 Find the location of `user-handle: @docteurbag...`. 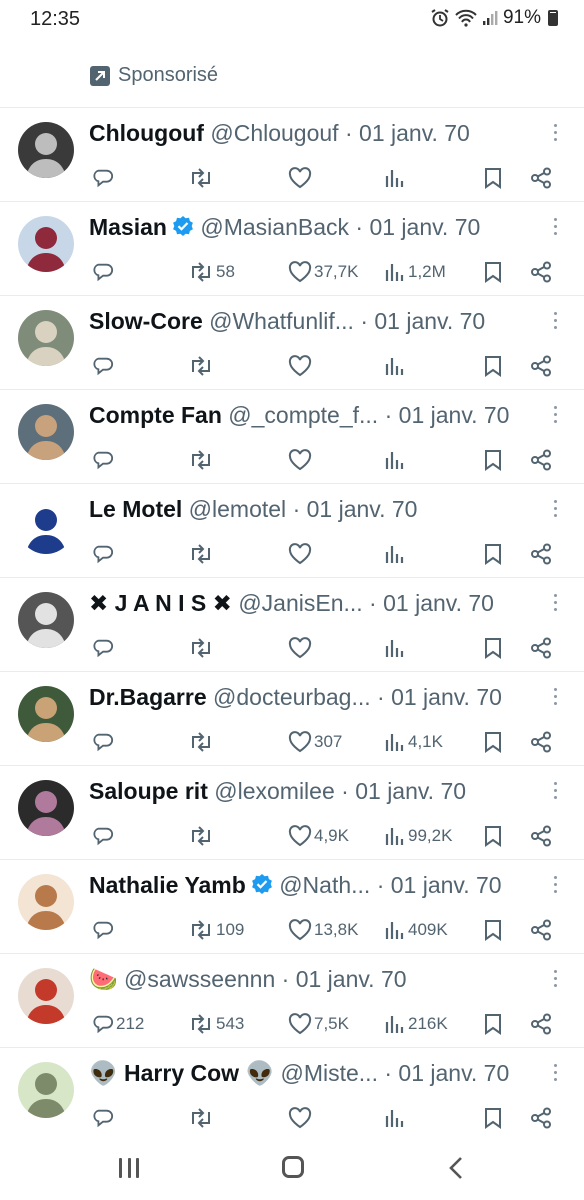

user-handle: @docteurbag... is located at coordinates (292, 697).